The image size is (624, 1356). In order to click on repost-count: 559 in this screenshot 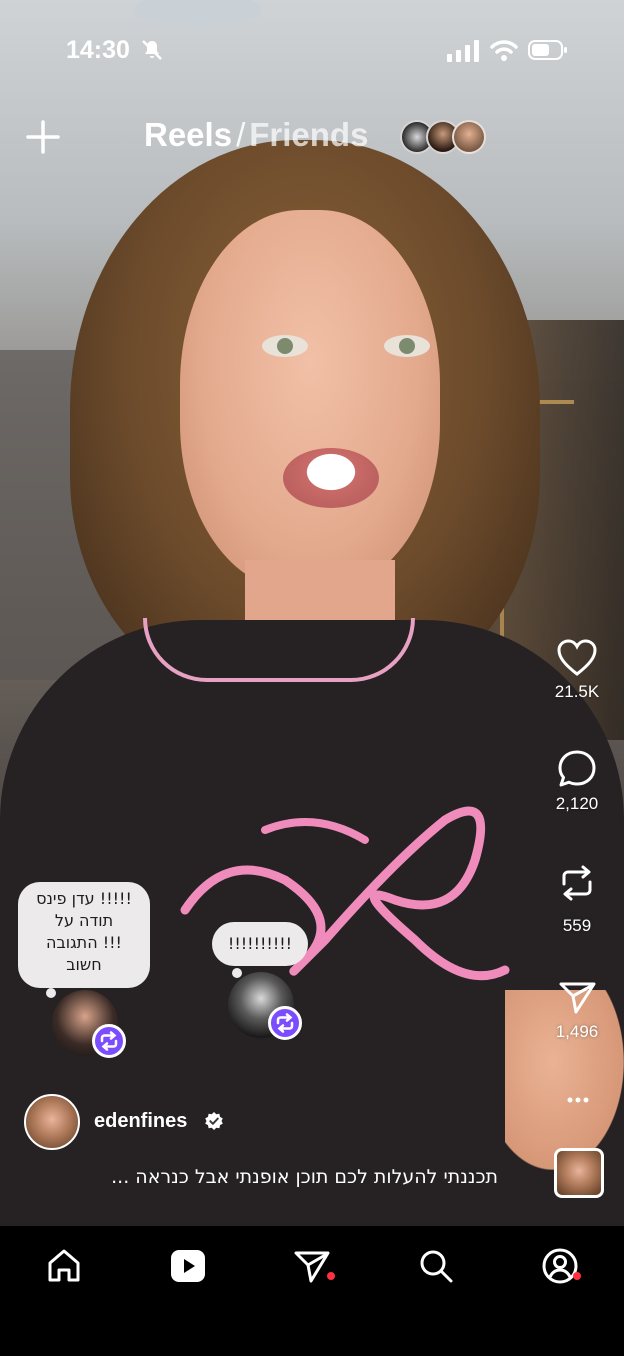, I will do `click(577, 925)`.